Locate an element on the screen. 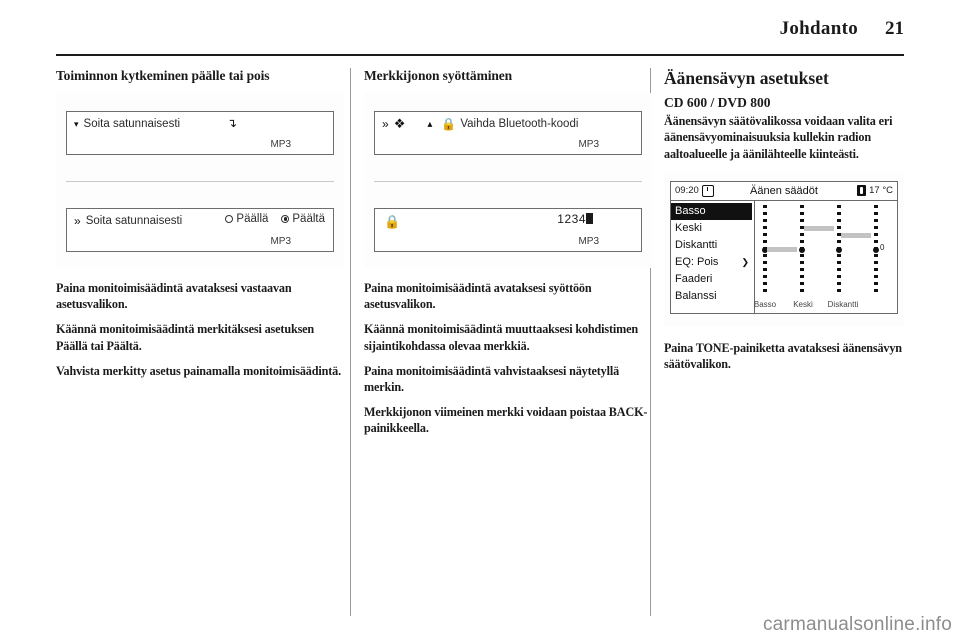 The width and height of the screenshot is (960, 642). slider-axis-scale: 0 is located at coordinates (878, 248).